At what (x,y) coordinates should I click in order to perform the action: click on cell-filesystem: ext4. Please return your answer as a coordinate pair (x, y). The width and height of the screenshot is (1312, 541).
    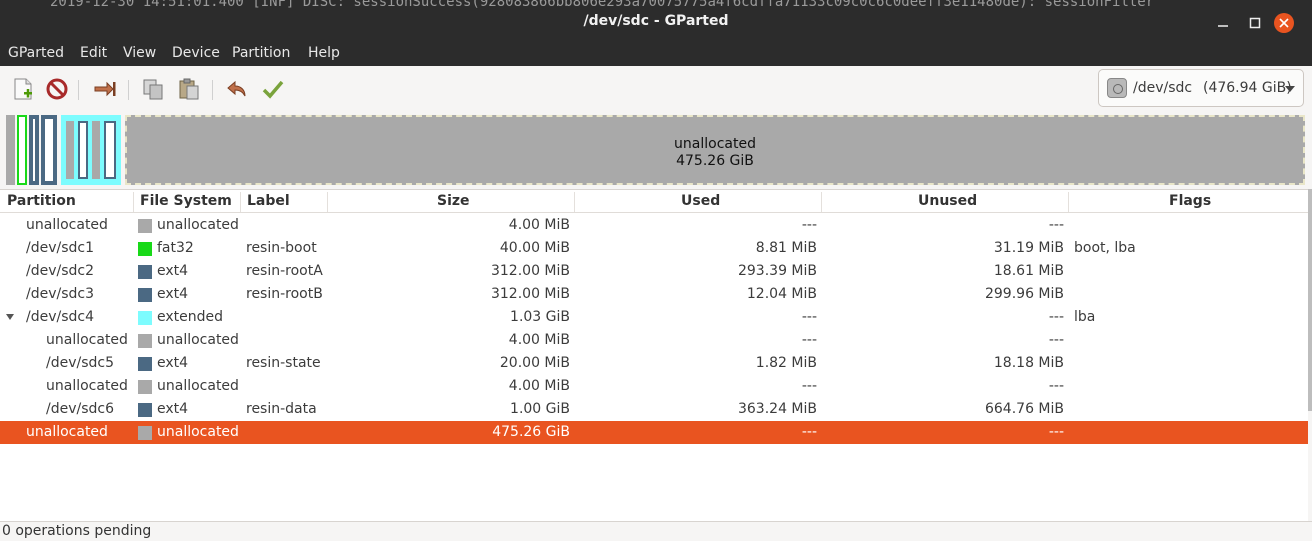
    Looking at the image, I should click on (173, 409).